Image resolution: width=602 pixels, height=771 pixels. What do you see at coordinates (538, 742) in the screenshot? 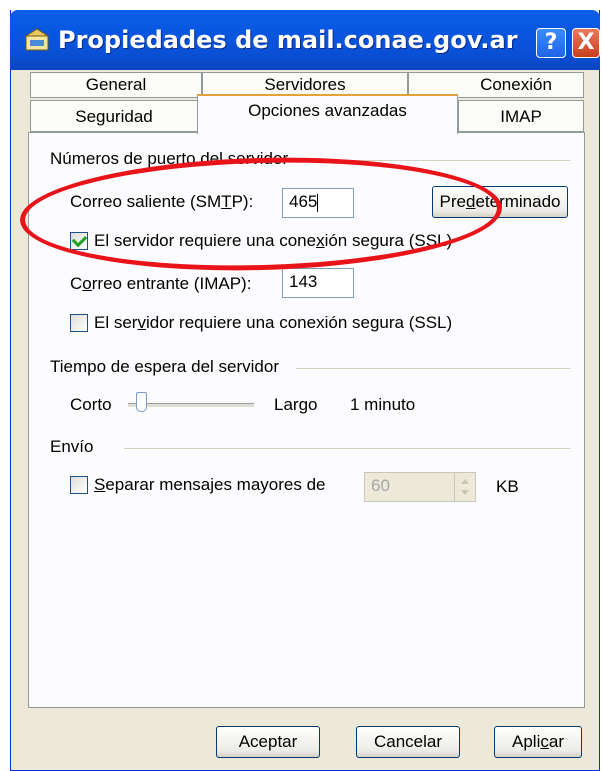
I see `apply-button: Aplicar` at bounding box center [538, 742].